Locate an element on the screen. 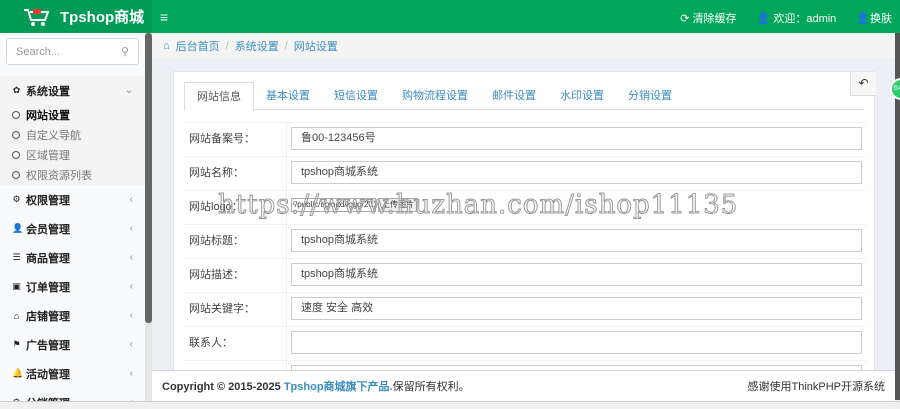 This screenshot has height=409, width=900. tab-5: 水印设置 is located at coordinates (582, 95).